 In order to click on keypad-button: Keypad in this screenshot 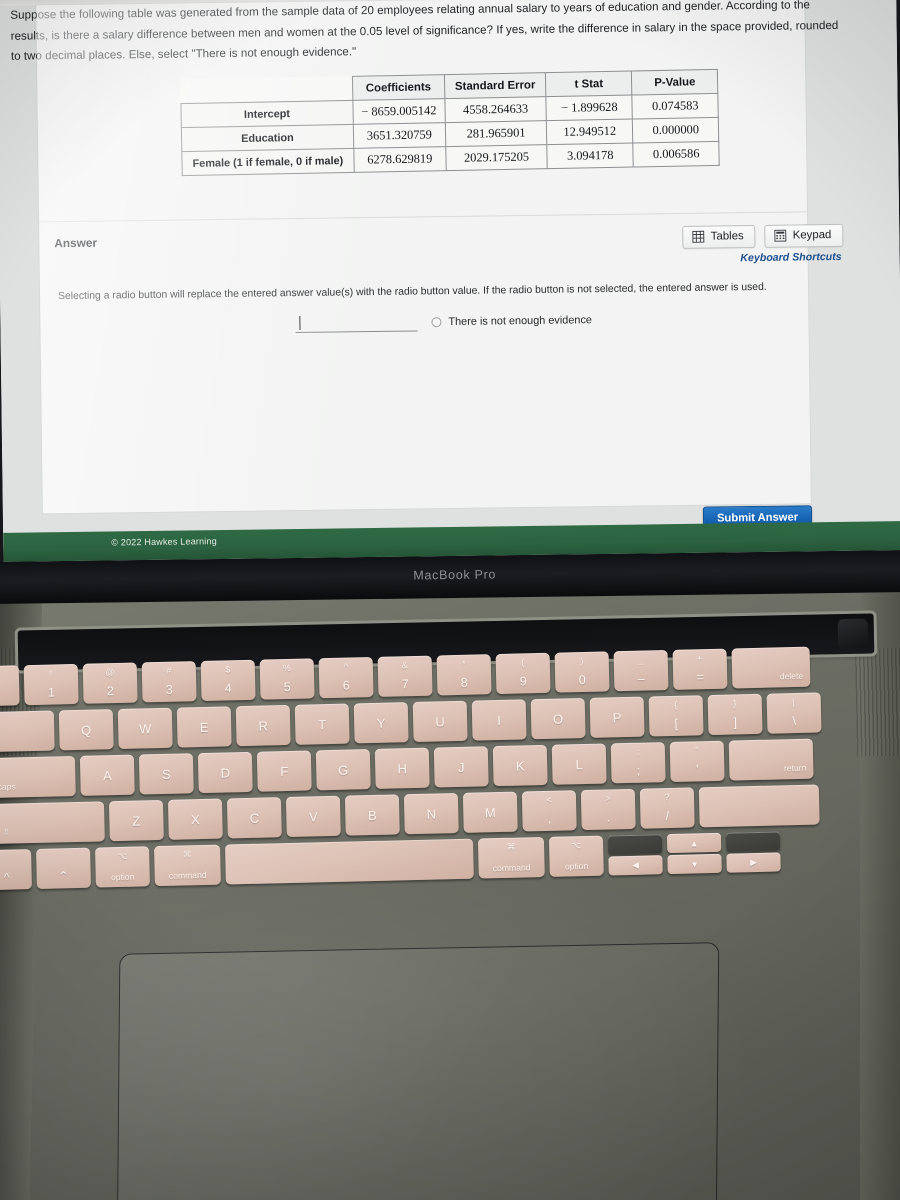, I will do `click(804, 235)`.